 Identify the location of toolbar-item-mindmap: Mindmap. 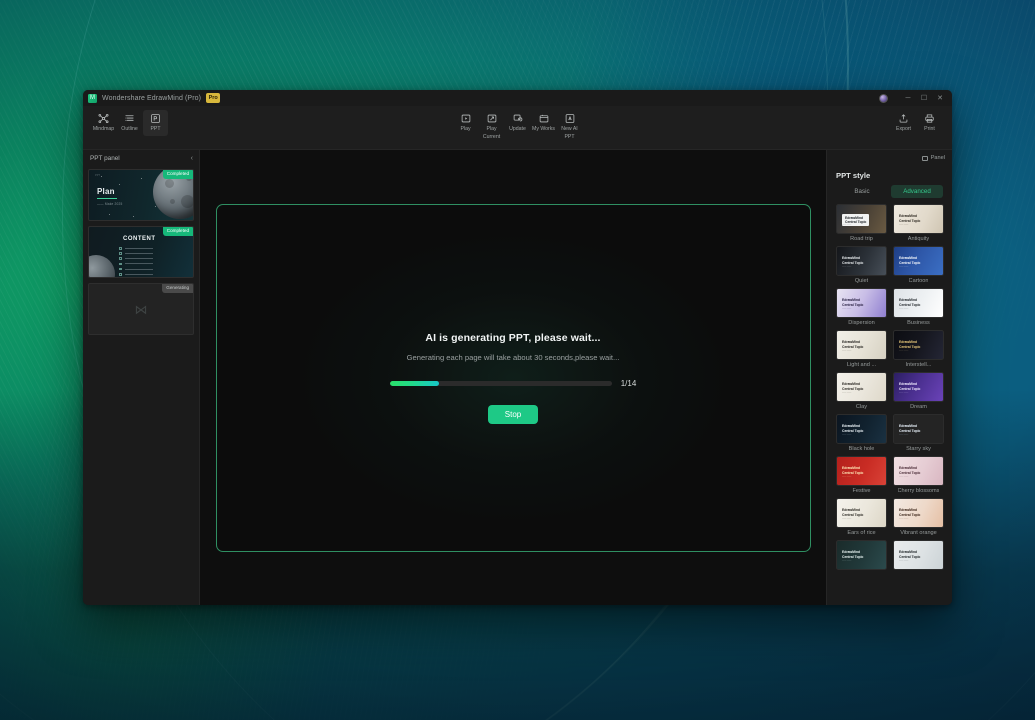
(103, 123).